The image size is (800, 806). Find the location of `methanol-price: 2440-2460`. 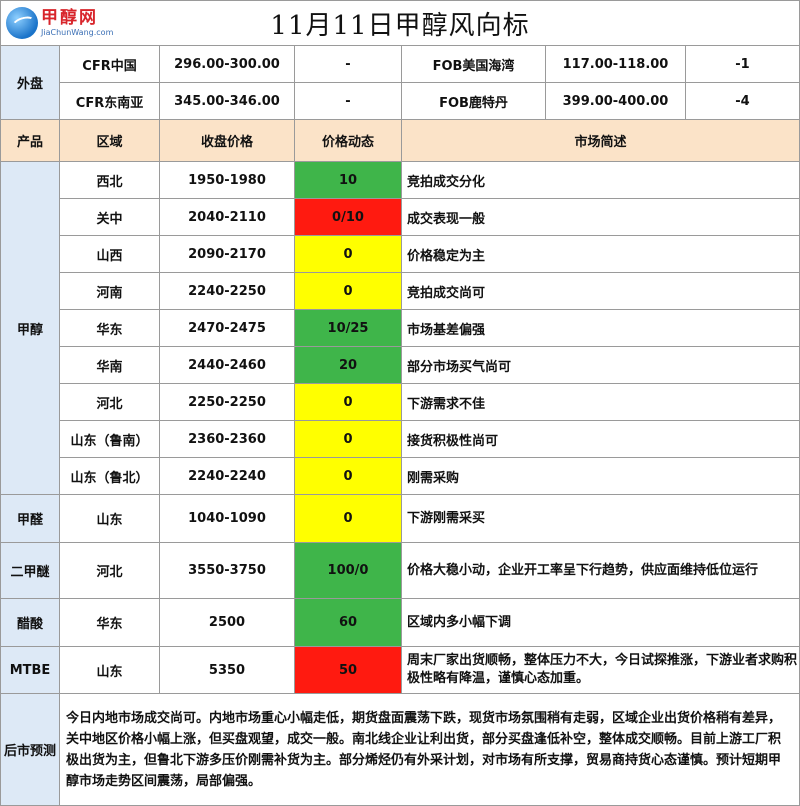

methanol-price: 2440-2460 is located at coordinates (227, 365).